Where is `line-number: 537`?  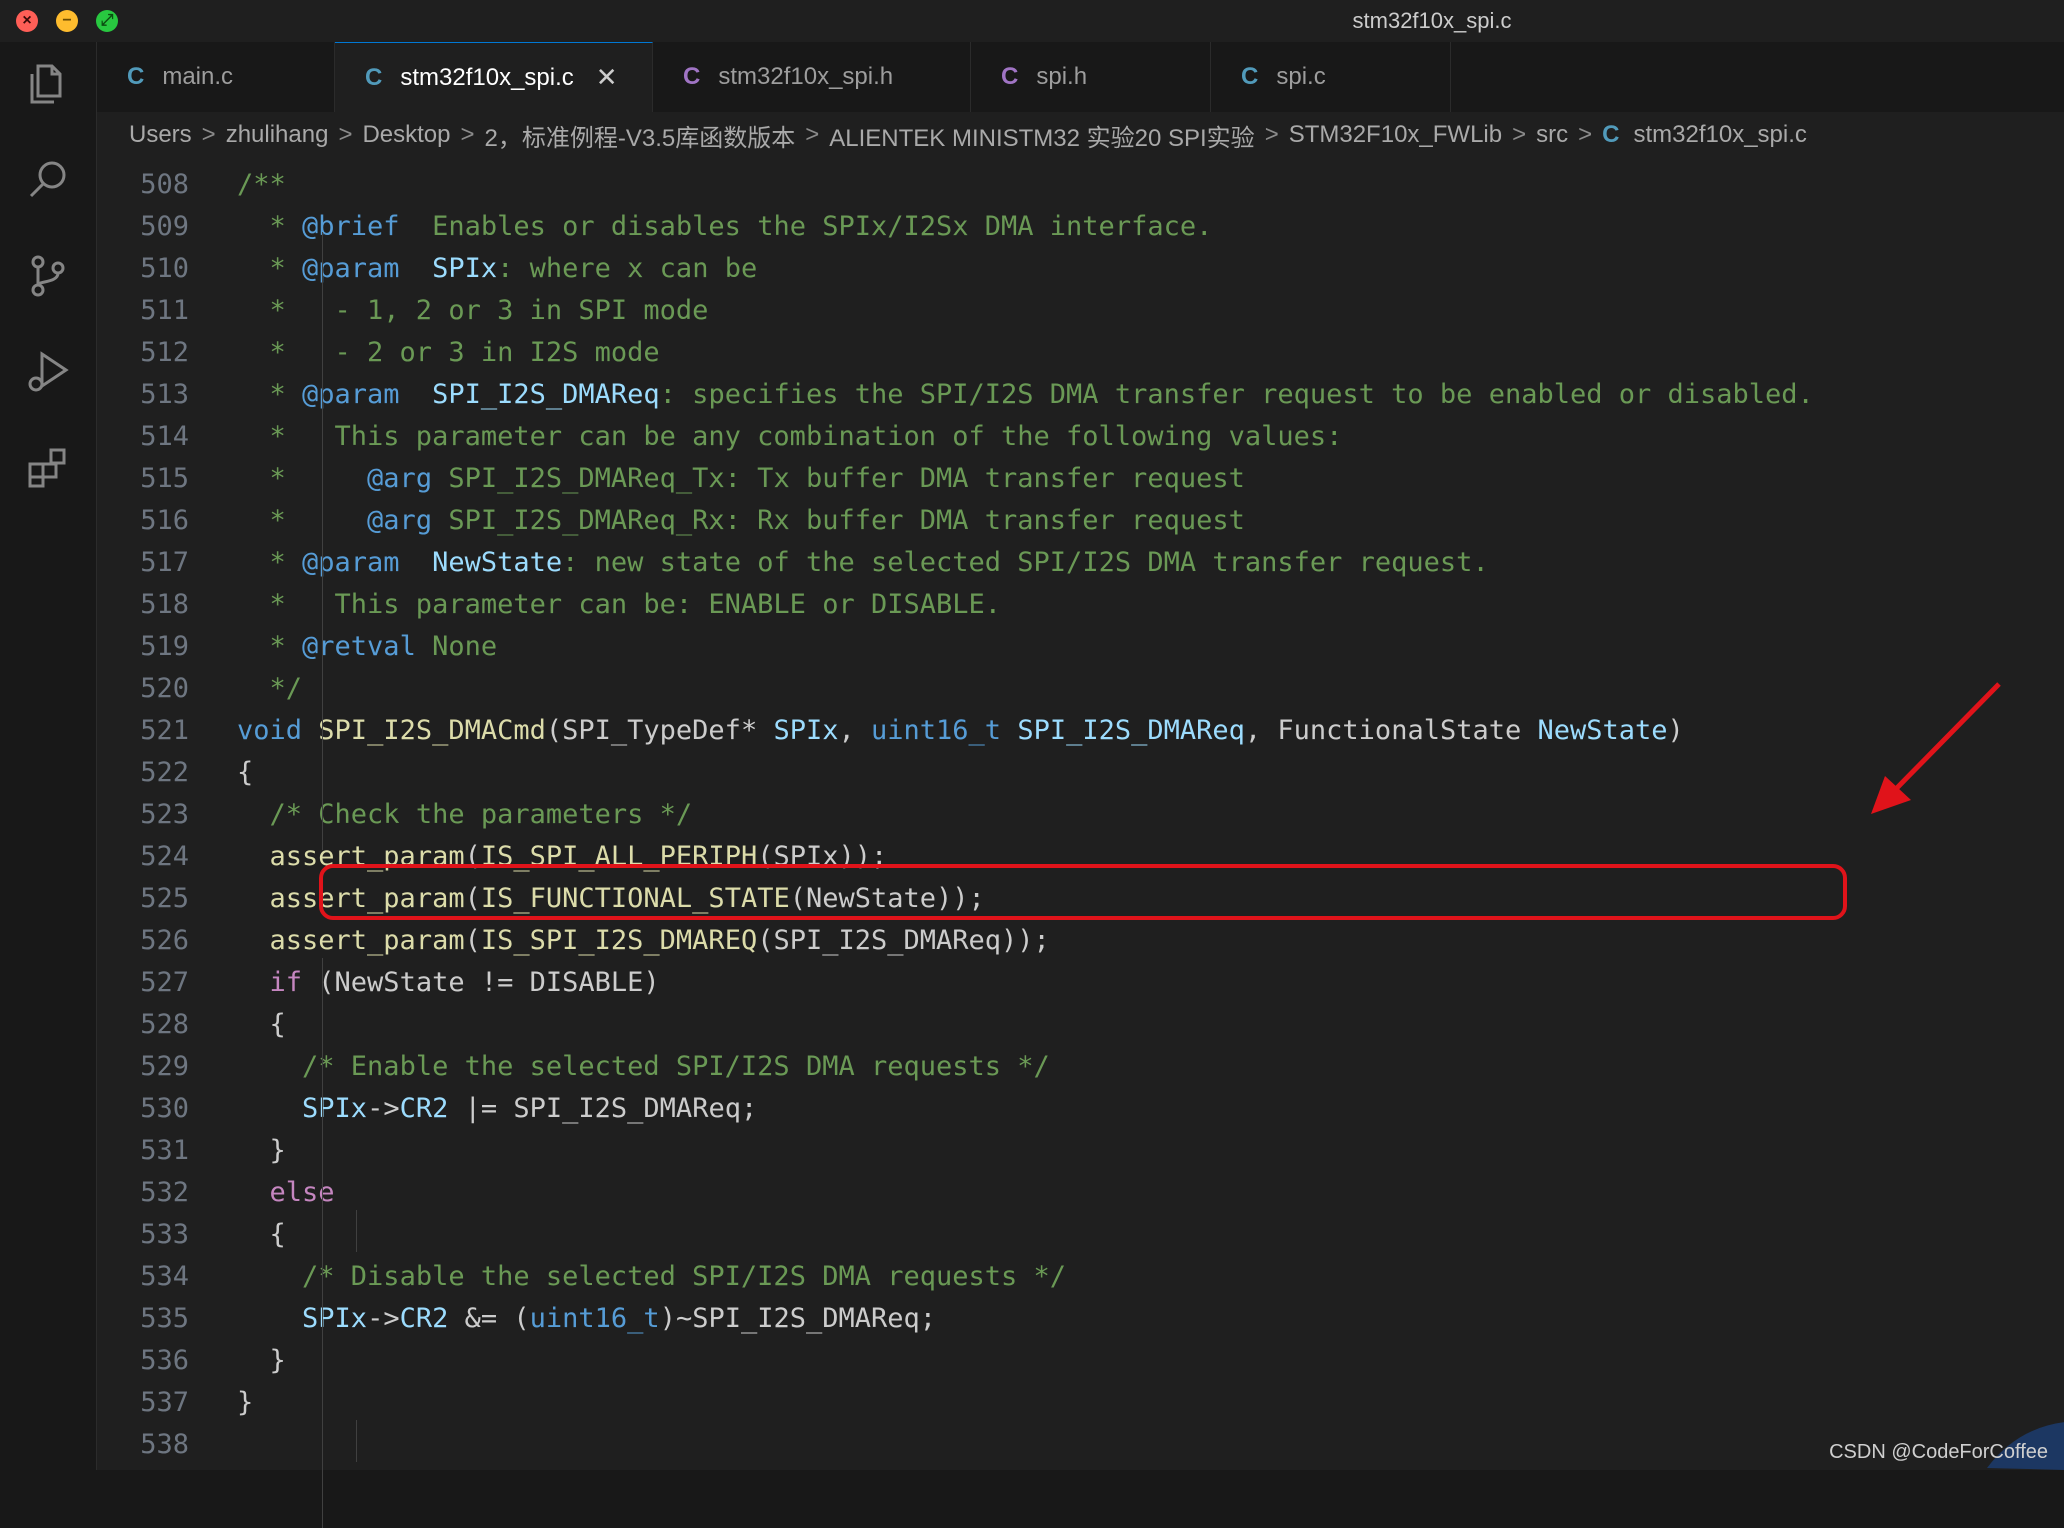
line-number: 537 is located at coordinates (164, 1402).